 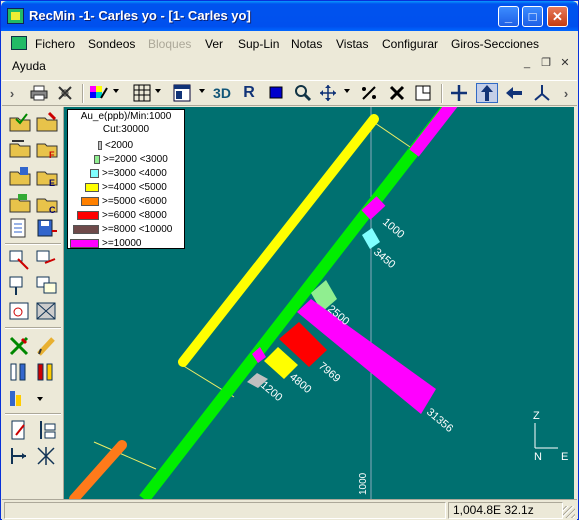 I want to click on folder-f-icon: F, so click(x=47, y=148).